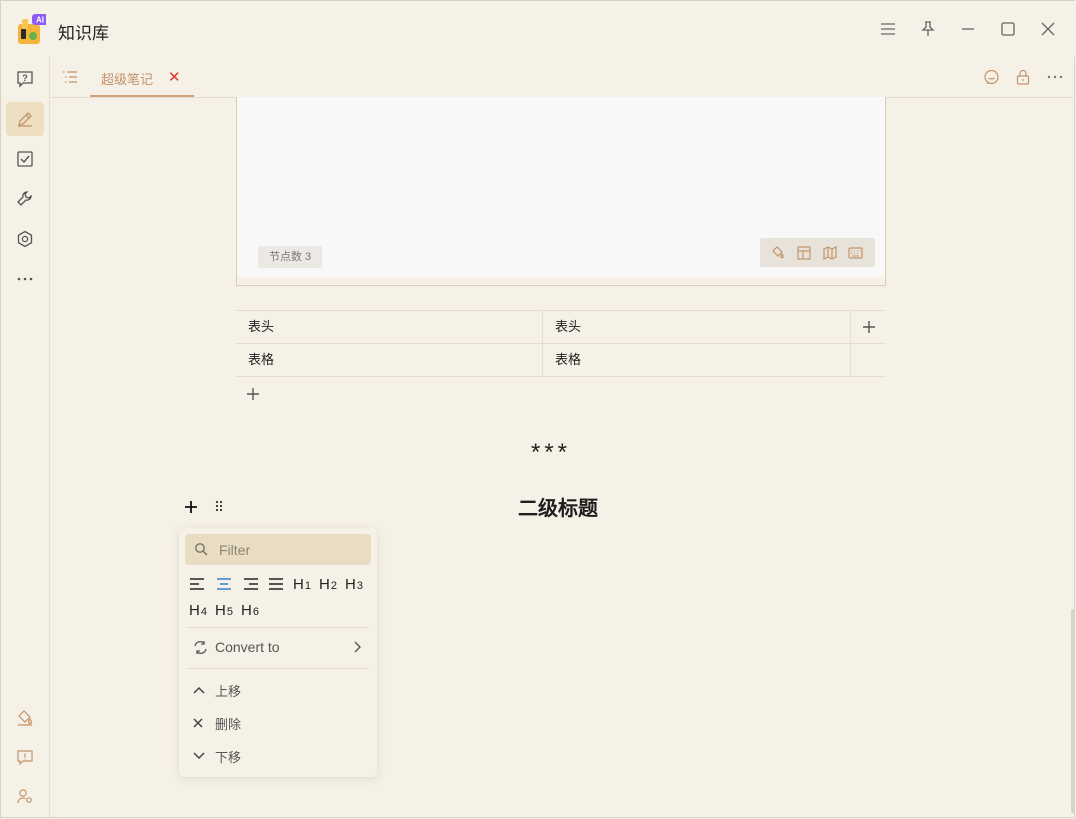 The width and height of the screenshot is (1076, 819). I want to click on pencil-icon, so click(25, 119).